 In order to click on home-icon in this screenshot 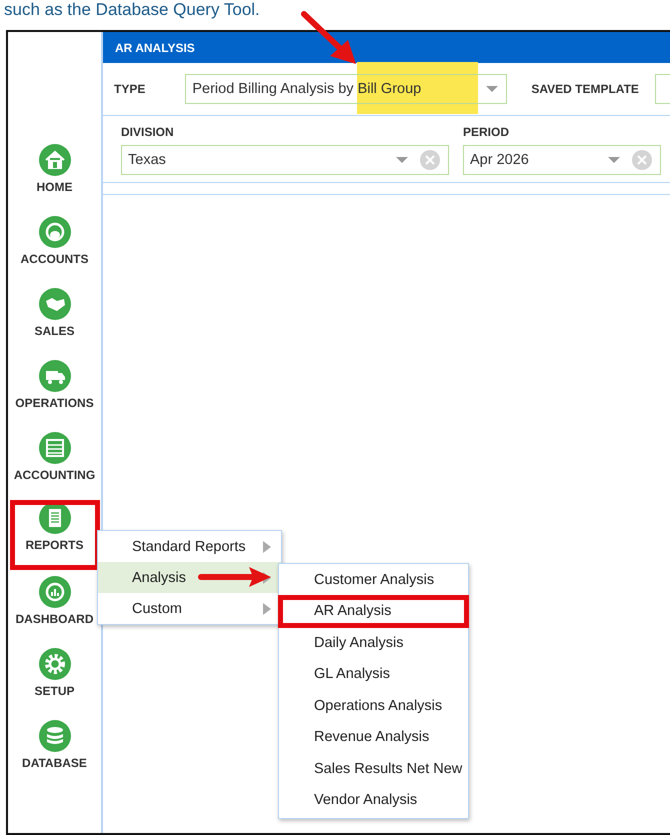, I will do `click(54, 160)`.